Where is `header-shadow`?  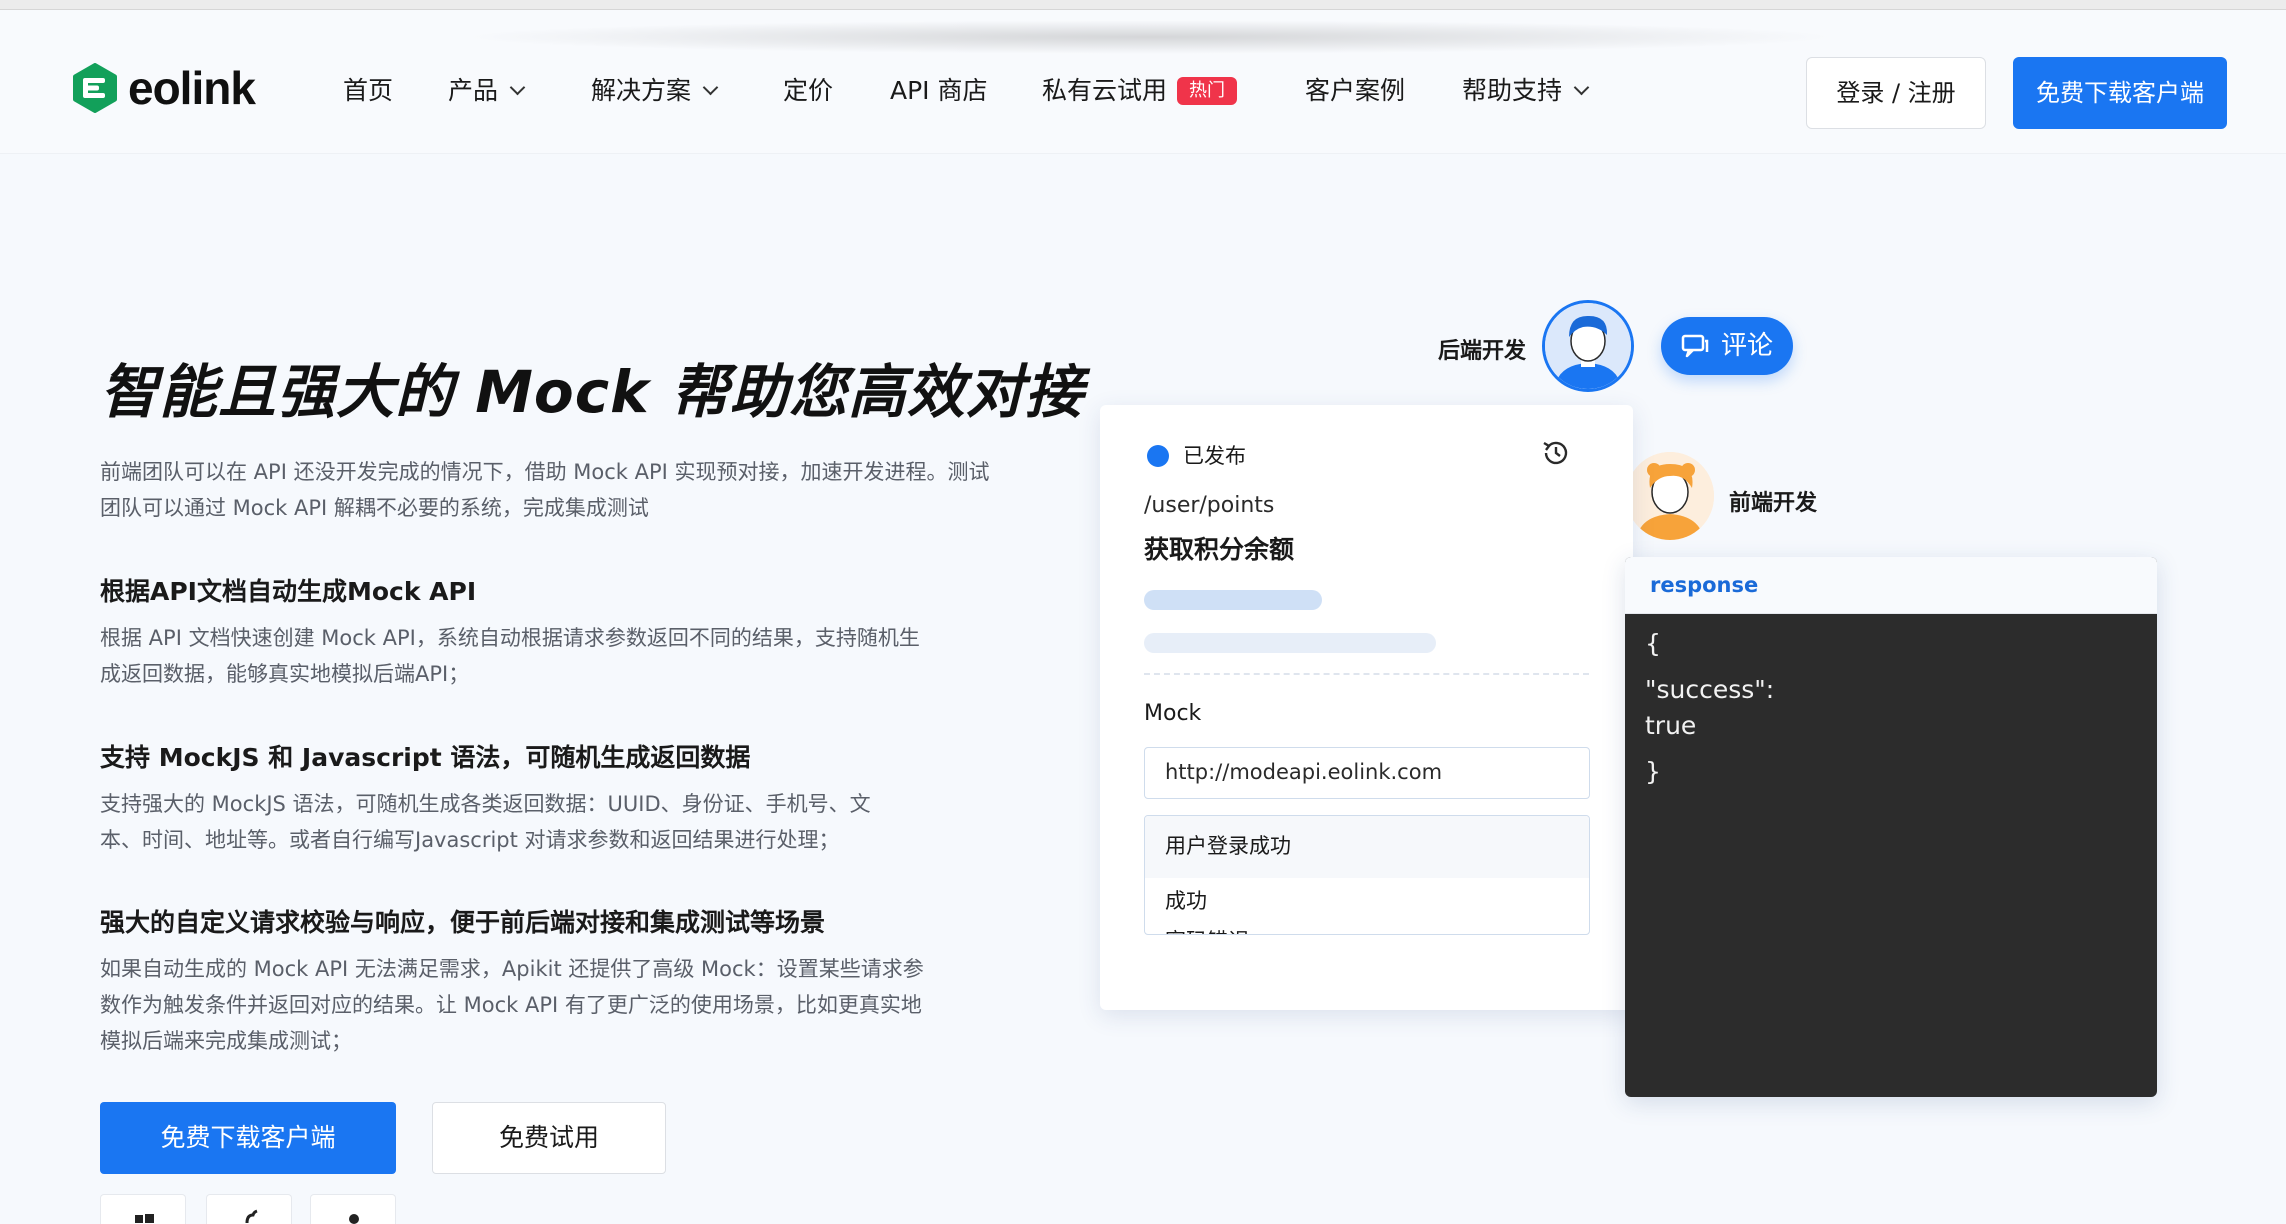 header-shadow is located at coordinates (1150, 37).